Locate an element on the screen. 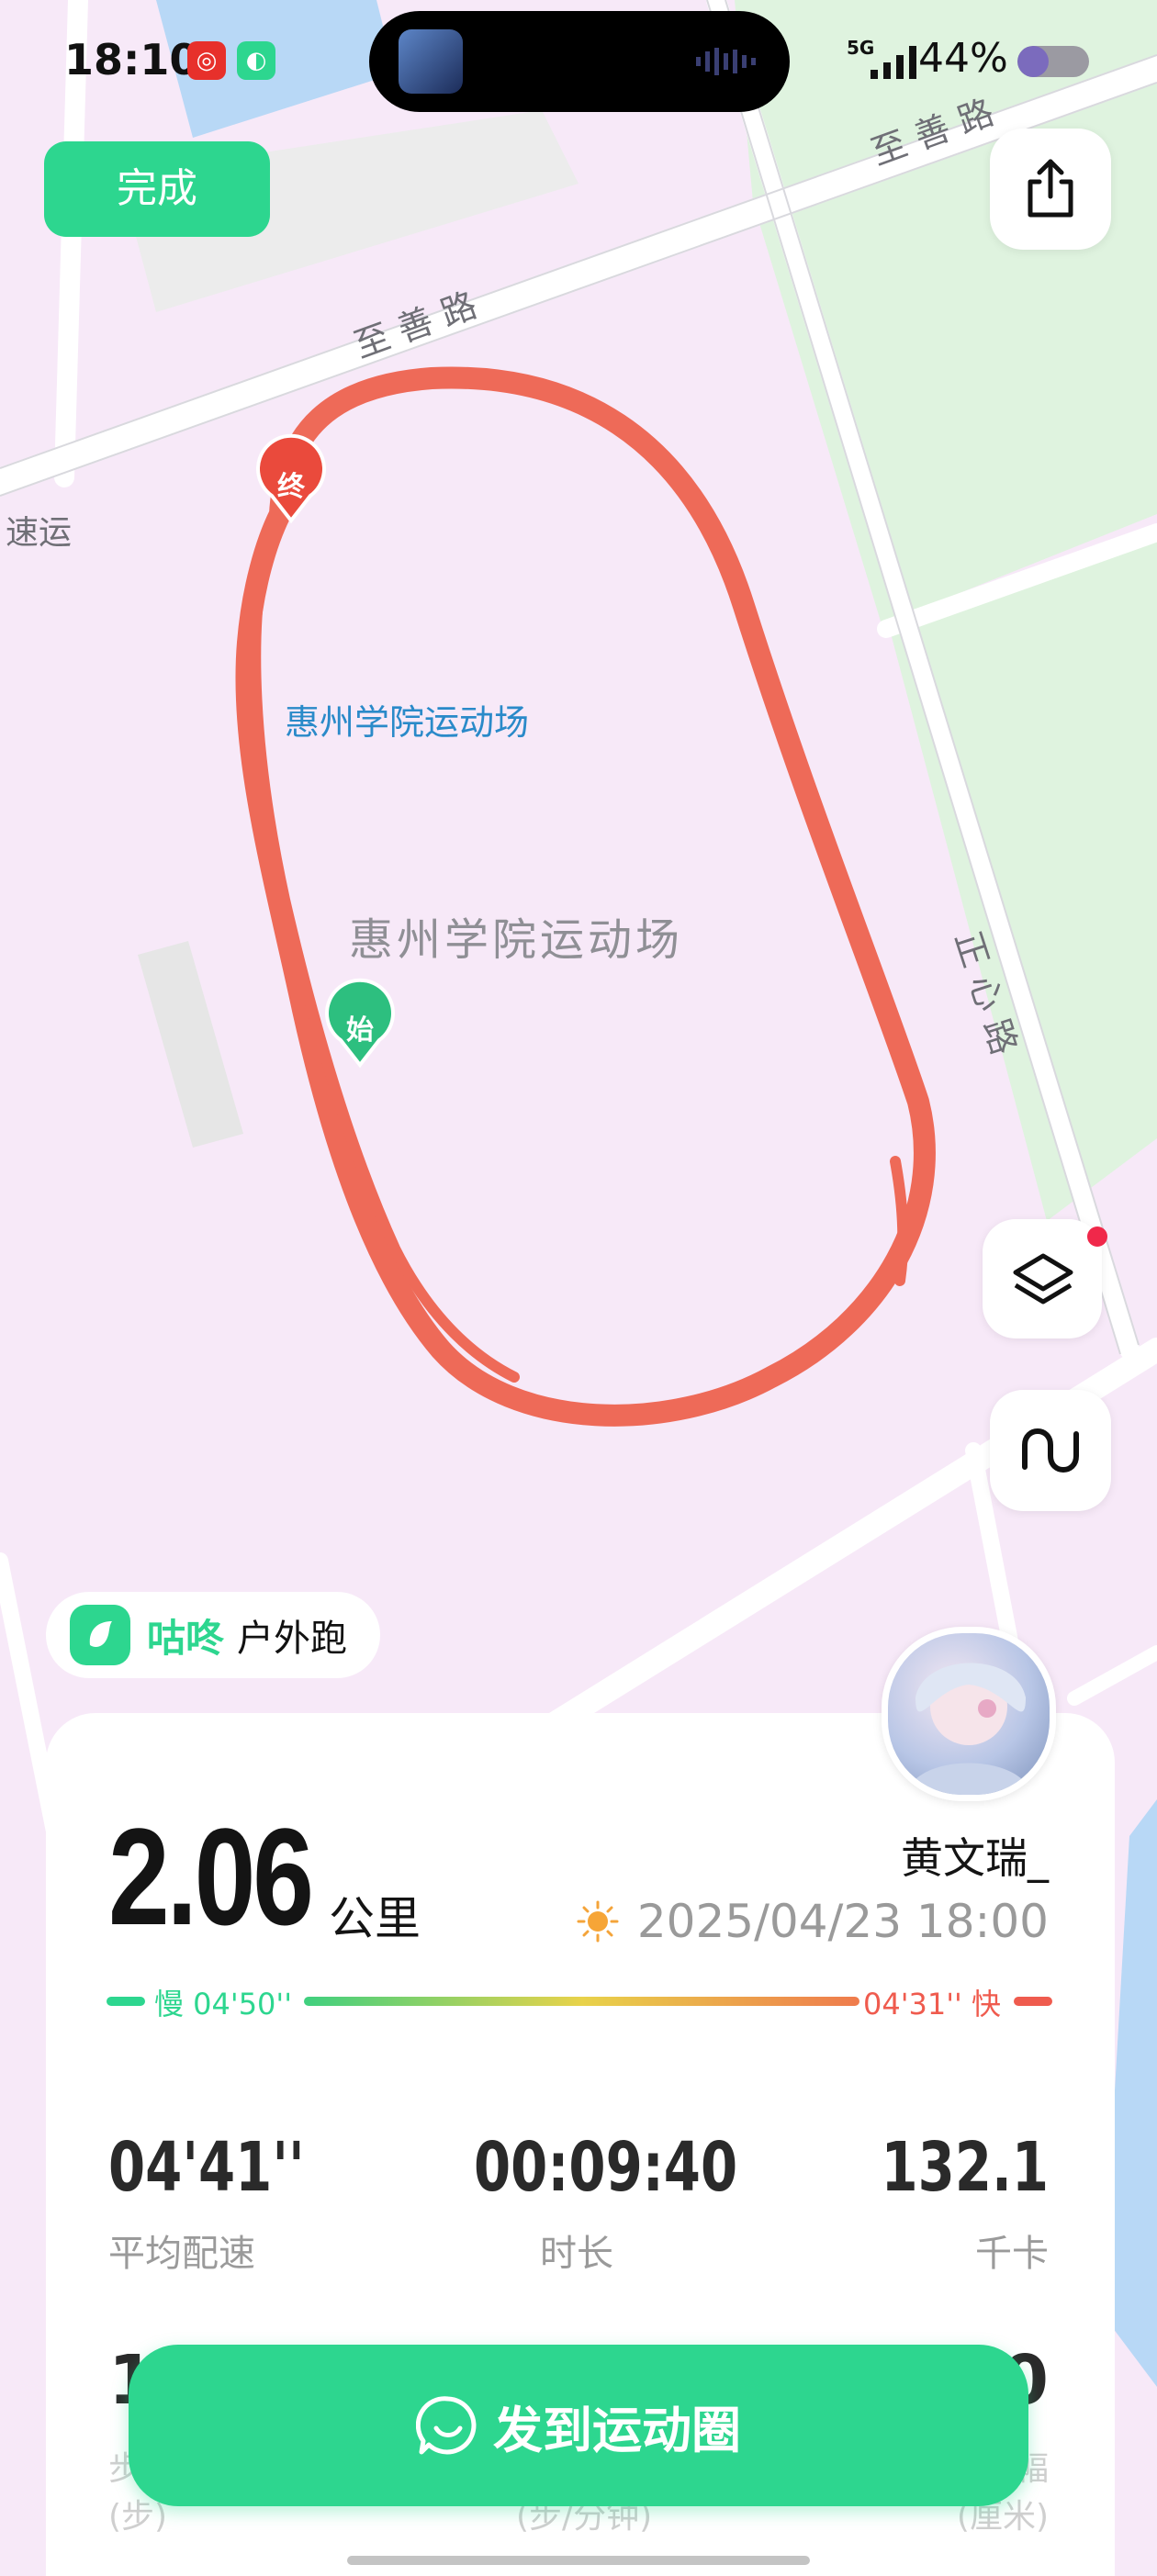 The image size is (1157, 2576). layers-icon is located at coordinates (1043, 1279).